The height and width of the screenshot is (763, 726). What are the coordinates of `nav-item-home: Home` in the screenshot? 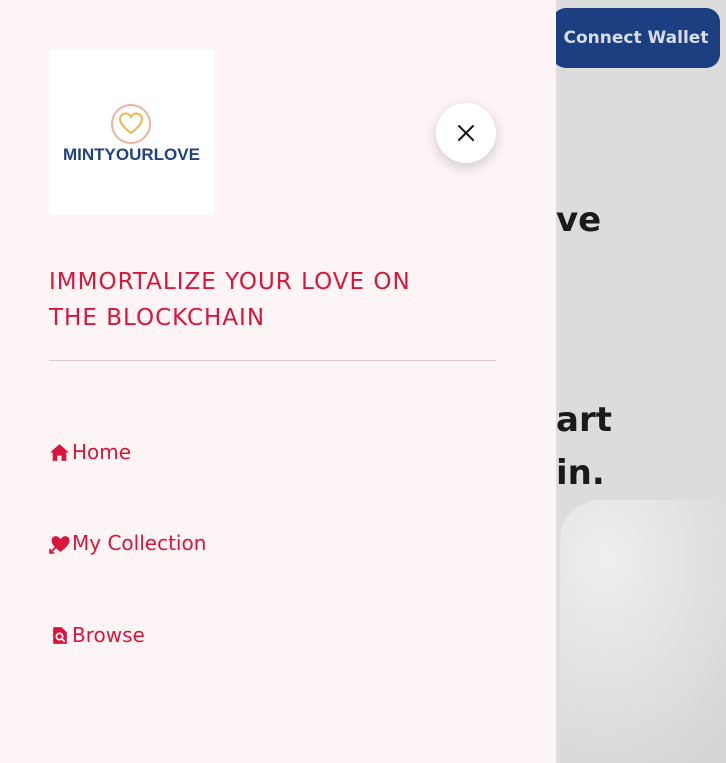 It's located at (90, 452).